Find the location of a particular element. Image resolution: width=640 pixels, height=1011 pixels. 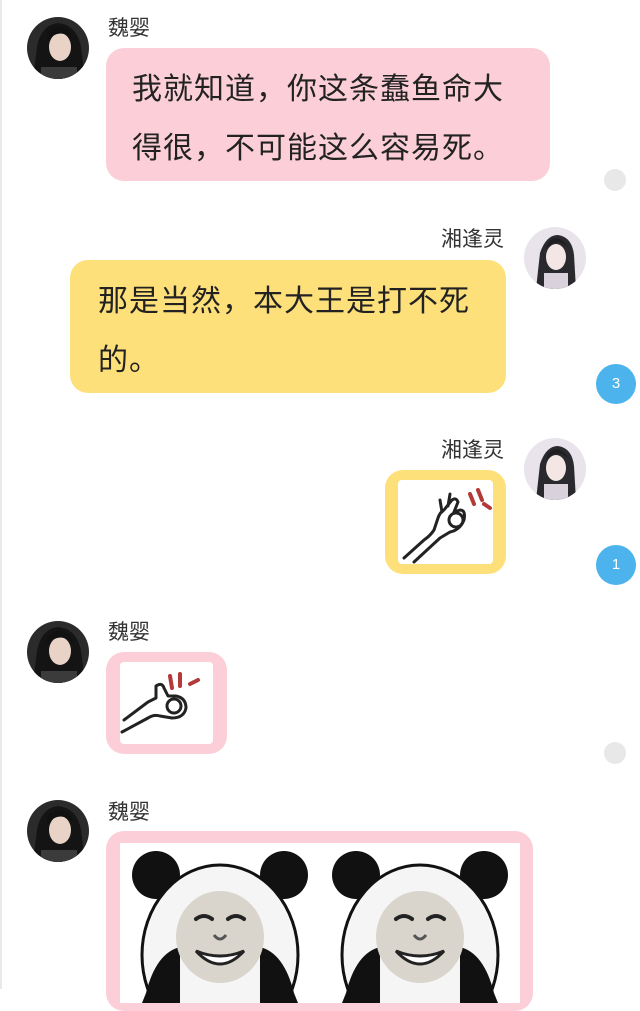

unread-count-badge: 3 is located at coordinates (616, 384).